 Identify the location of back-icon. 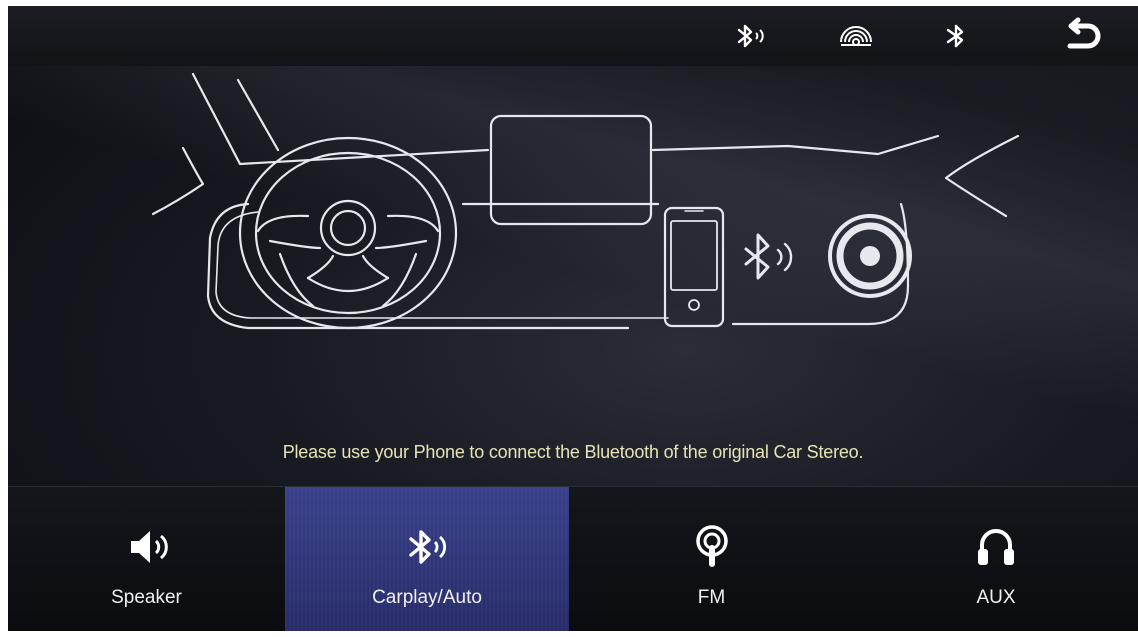
(1083, 36).